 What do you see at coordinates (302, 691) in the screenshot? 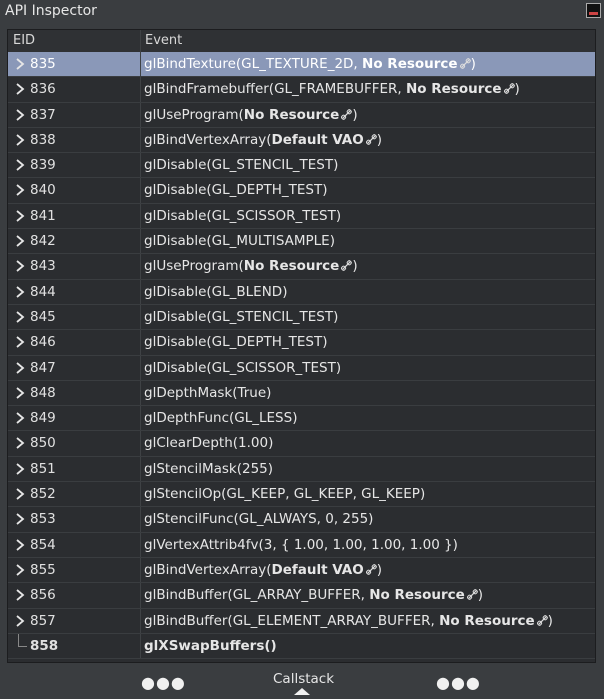
I see `caret-up-icon` at bounding box center [302, 691].